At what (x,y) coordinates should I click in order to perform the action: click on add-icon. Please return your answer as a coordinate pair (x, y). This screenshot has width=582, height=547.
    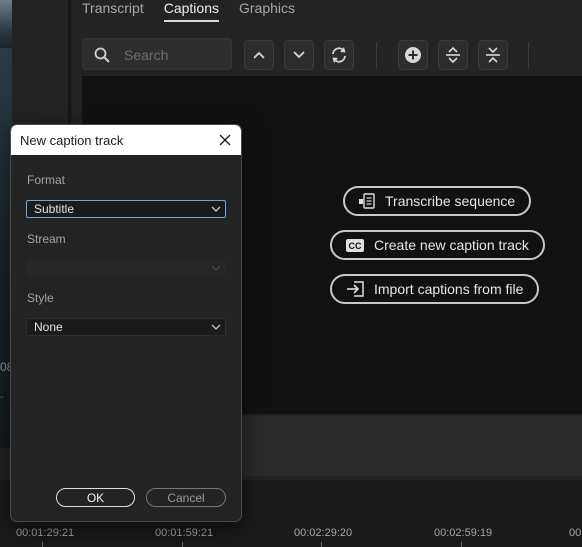
    Looking at the image, I should click on (413, 55).